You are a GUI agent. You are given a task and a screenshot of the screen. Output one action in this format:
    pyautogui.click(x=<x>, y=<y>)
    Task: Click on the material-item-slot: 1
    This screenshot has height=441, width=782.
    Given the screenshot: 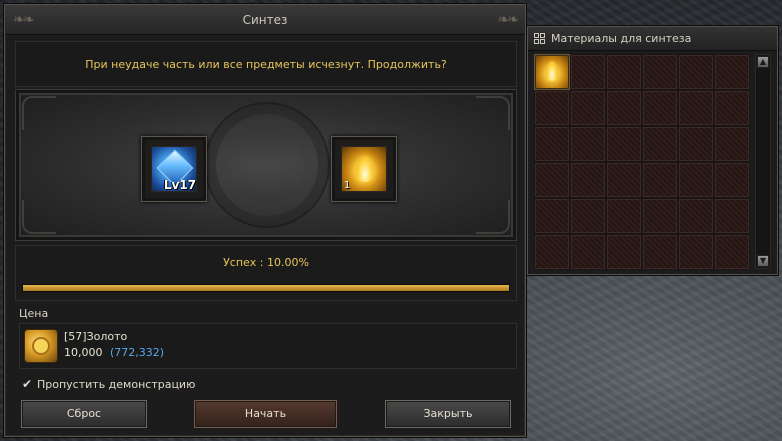 What is the action you would take?
    pyautogui.click(x=364, y=169)
    